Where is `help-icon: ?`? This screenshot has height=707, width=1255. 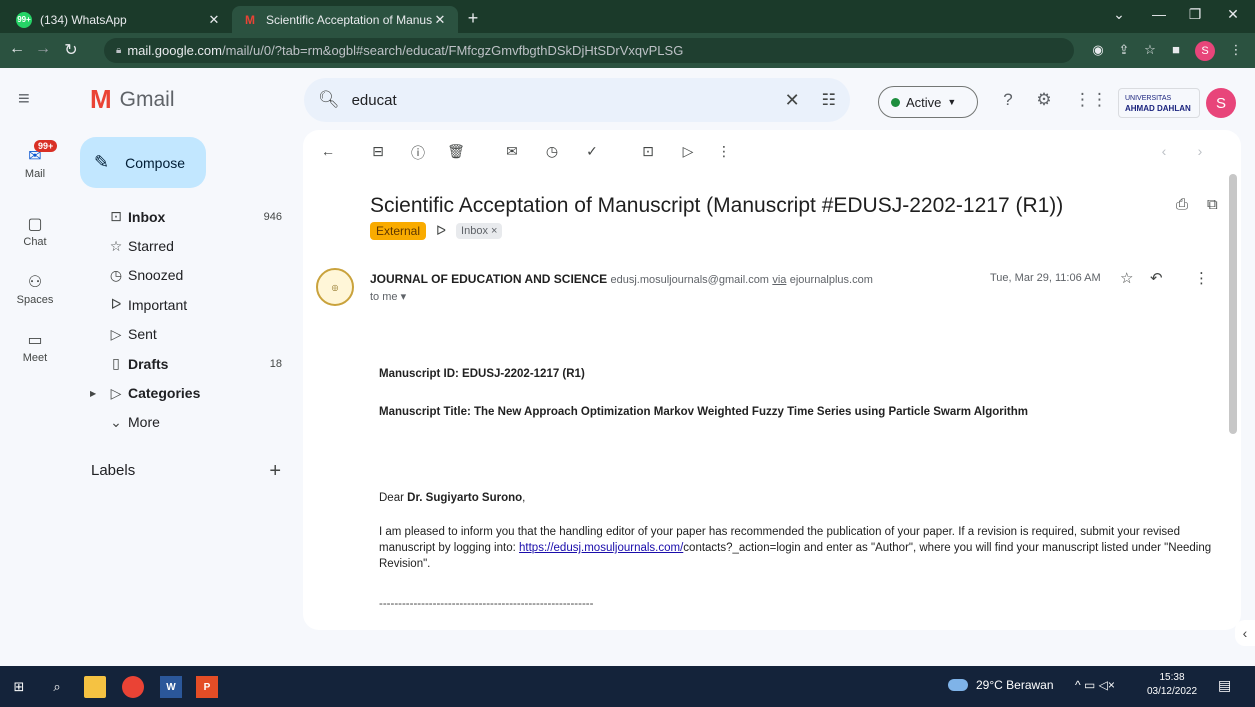 help-icon: ? is located at coordinates (1008, 100).